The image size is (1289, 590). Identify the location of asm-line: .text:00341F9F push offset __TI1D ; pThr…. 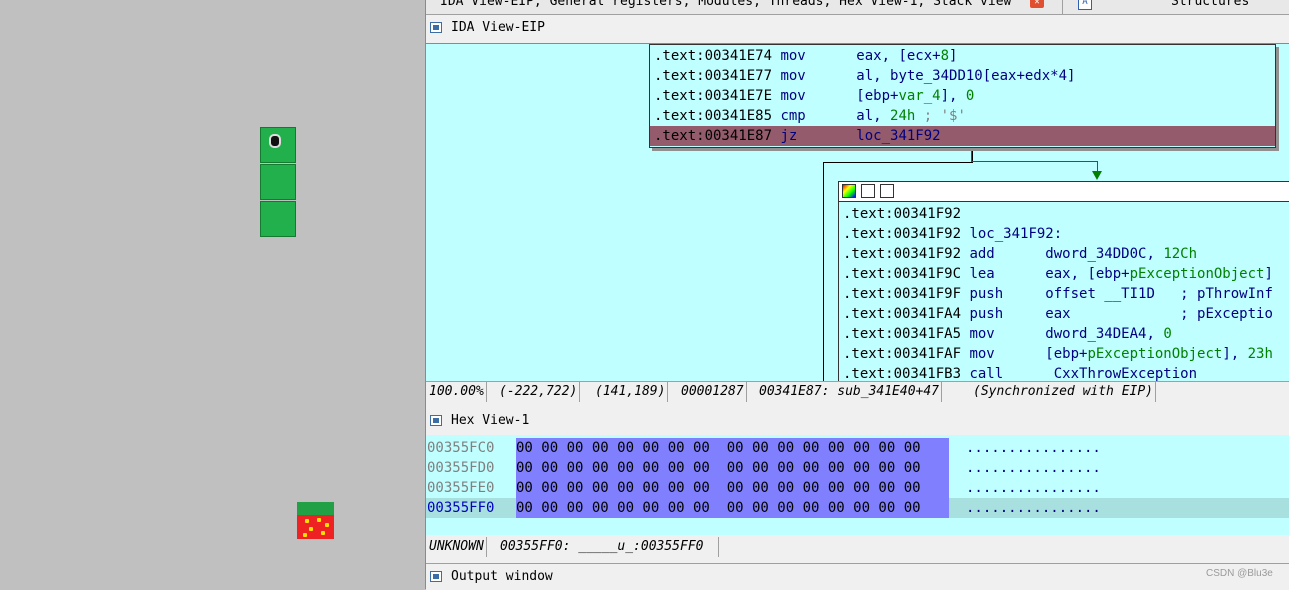
(1058, 294).